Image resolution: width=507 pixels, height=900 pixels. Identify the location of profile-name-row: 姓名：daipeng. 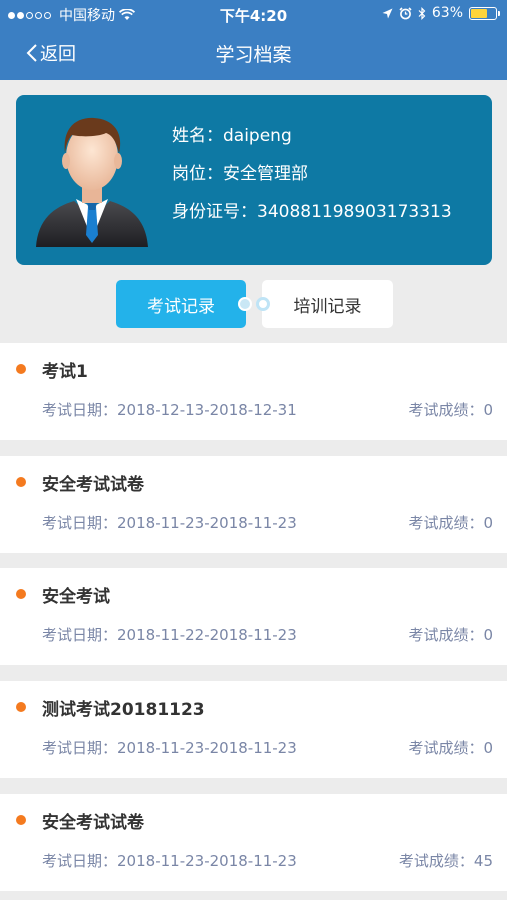
(312, 136).